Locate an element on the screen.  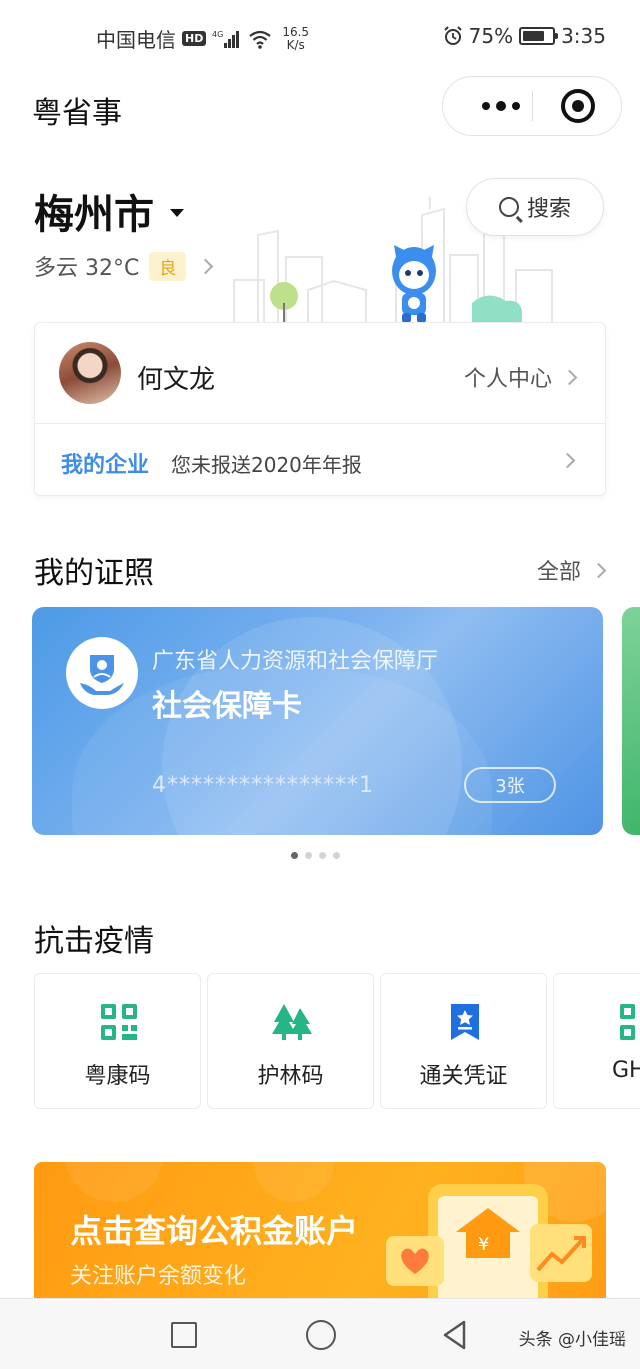
app-title: 粤省事 is located at coordinates (77, 113).